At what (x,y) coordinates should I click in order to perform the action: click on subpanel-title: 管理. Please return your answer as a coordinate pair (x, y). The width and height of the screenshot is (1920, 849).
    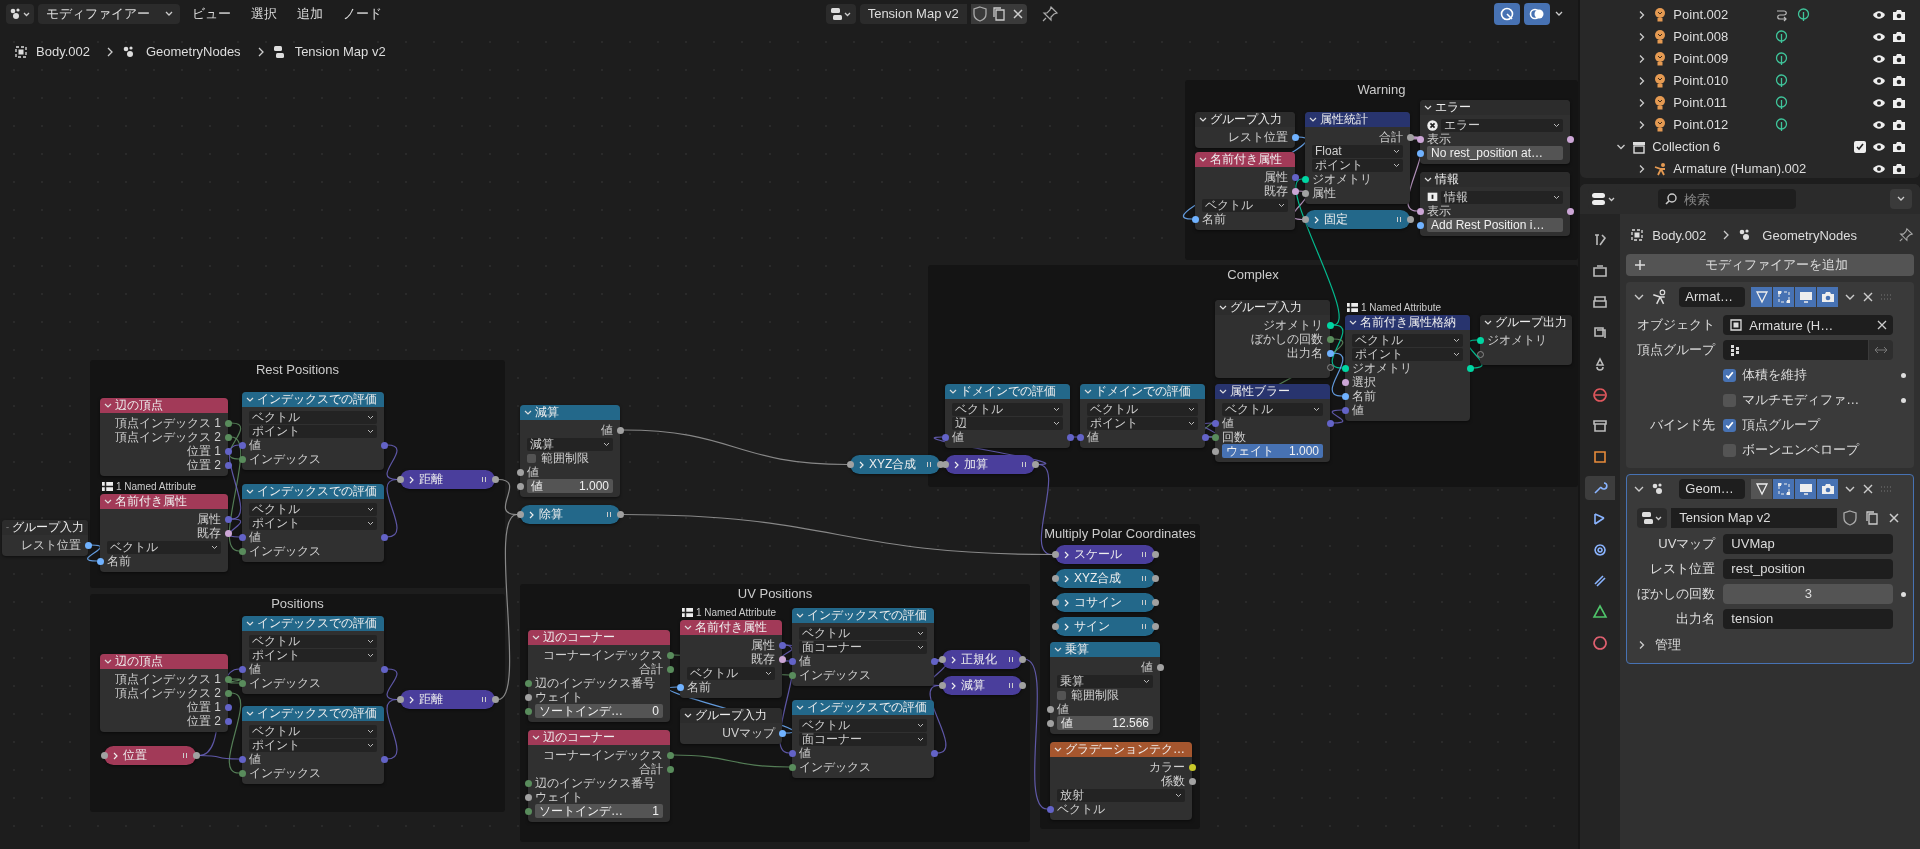
    Looking at the image, I should click on (1668, 645).